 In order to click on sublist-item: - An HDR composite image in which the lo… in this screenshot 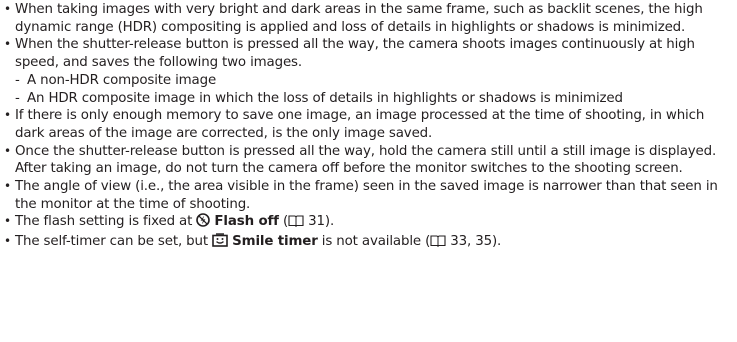, I will do `click(376, 99)`.